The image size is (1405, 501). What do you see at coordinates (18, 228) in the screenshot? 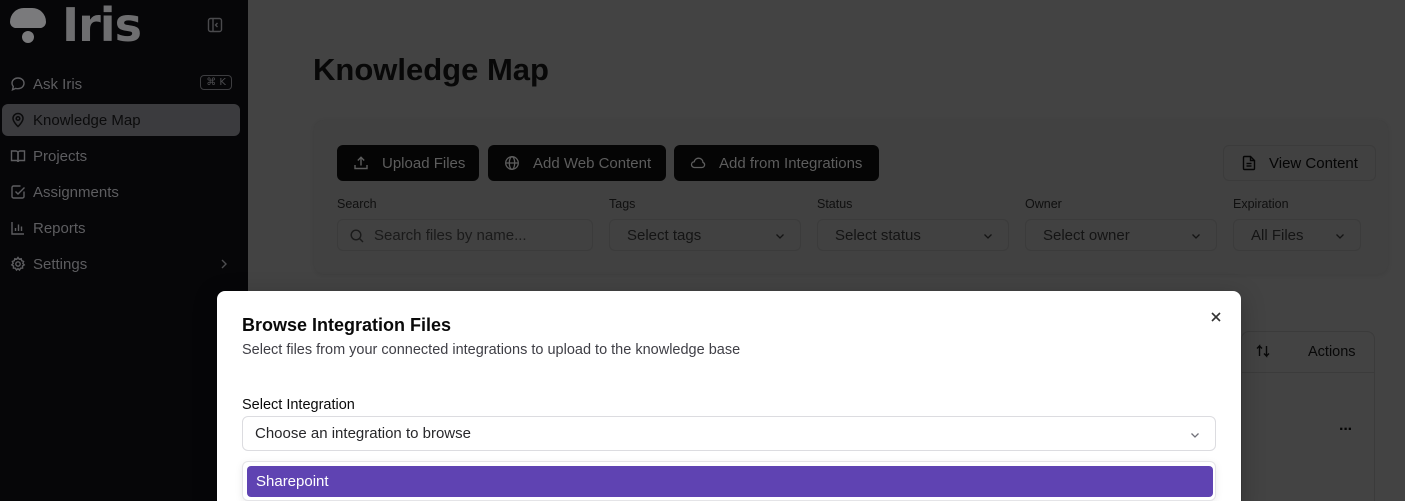
I see `bar-chart-icon` at bounding box center [18, 228].